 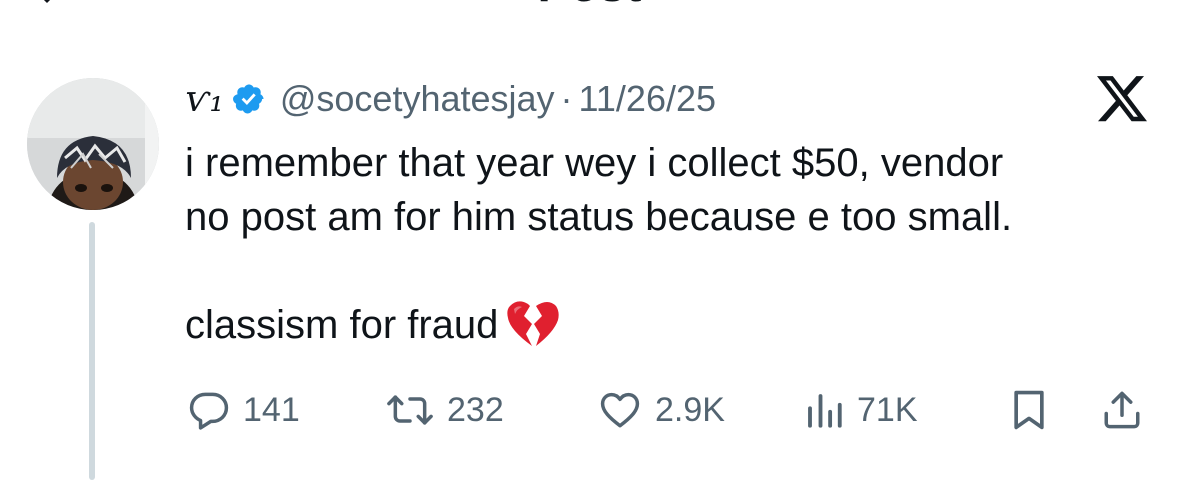 What do you see at coordinates (665, 325) in the screenshot?
I see `post-text-last-line: classism for fraud` at bounding box center [665, 325].